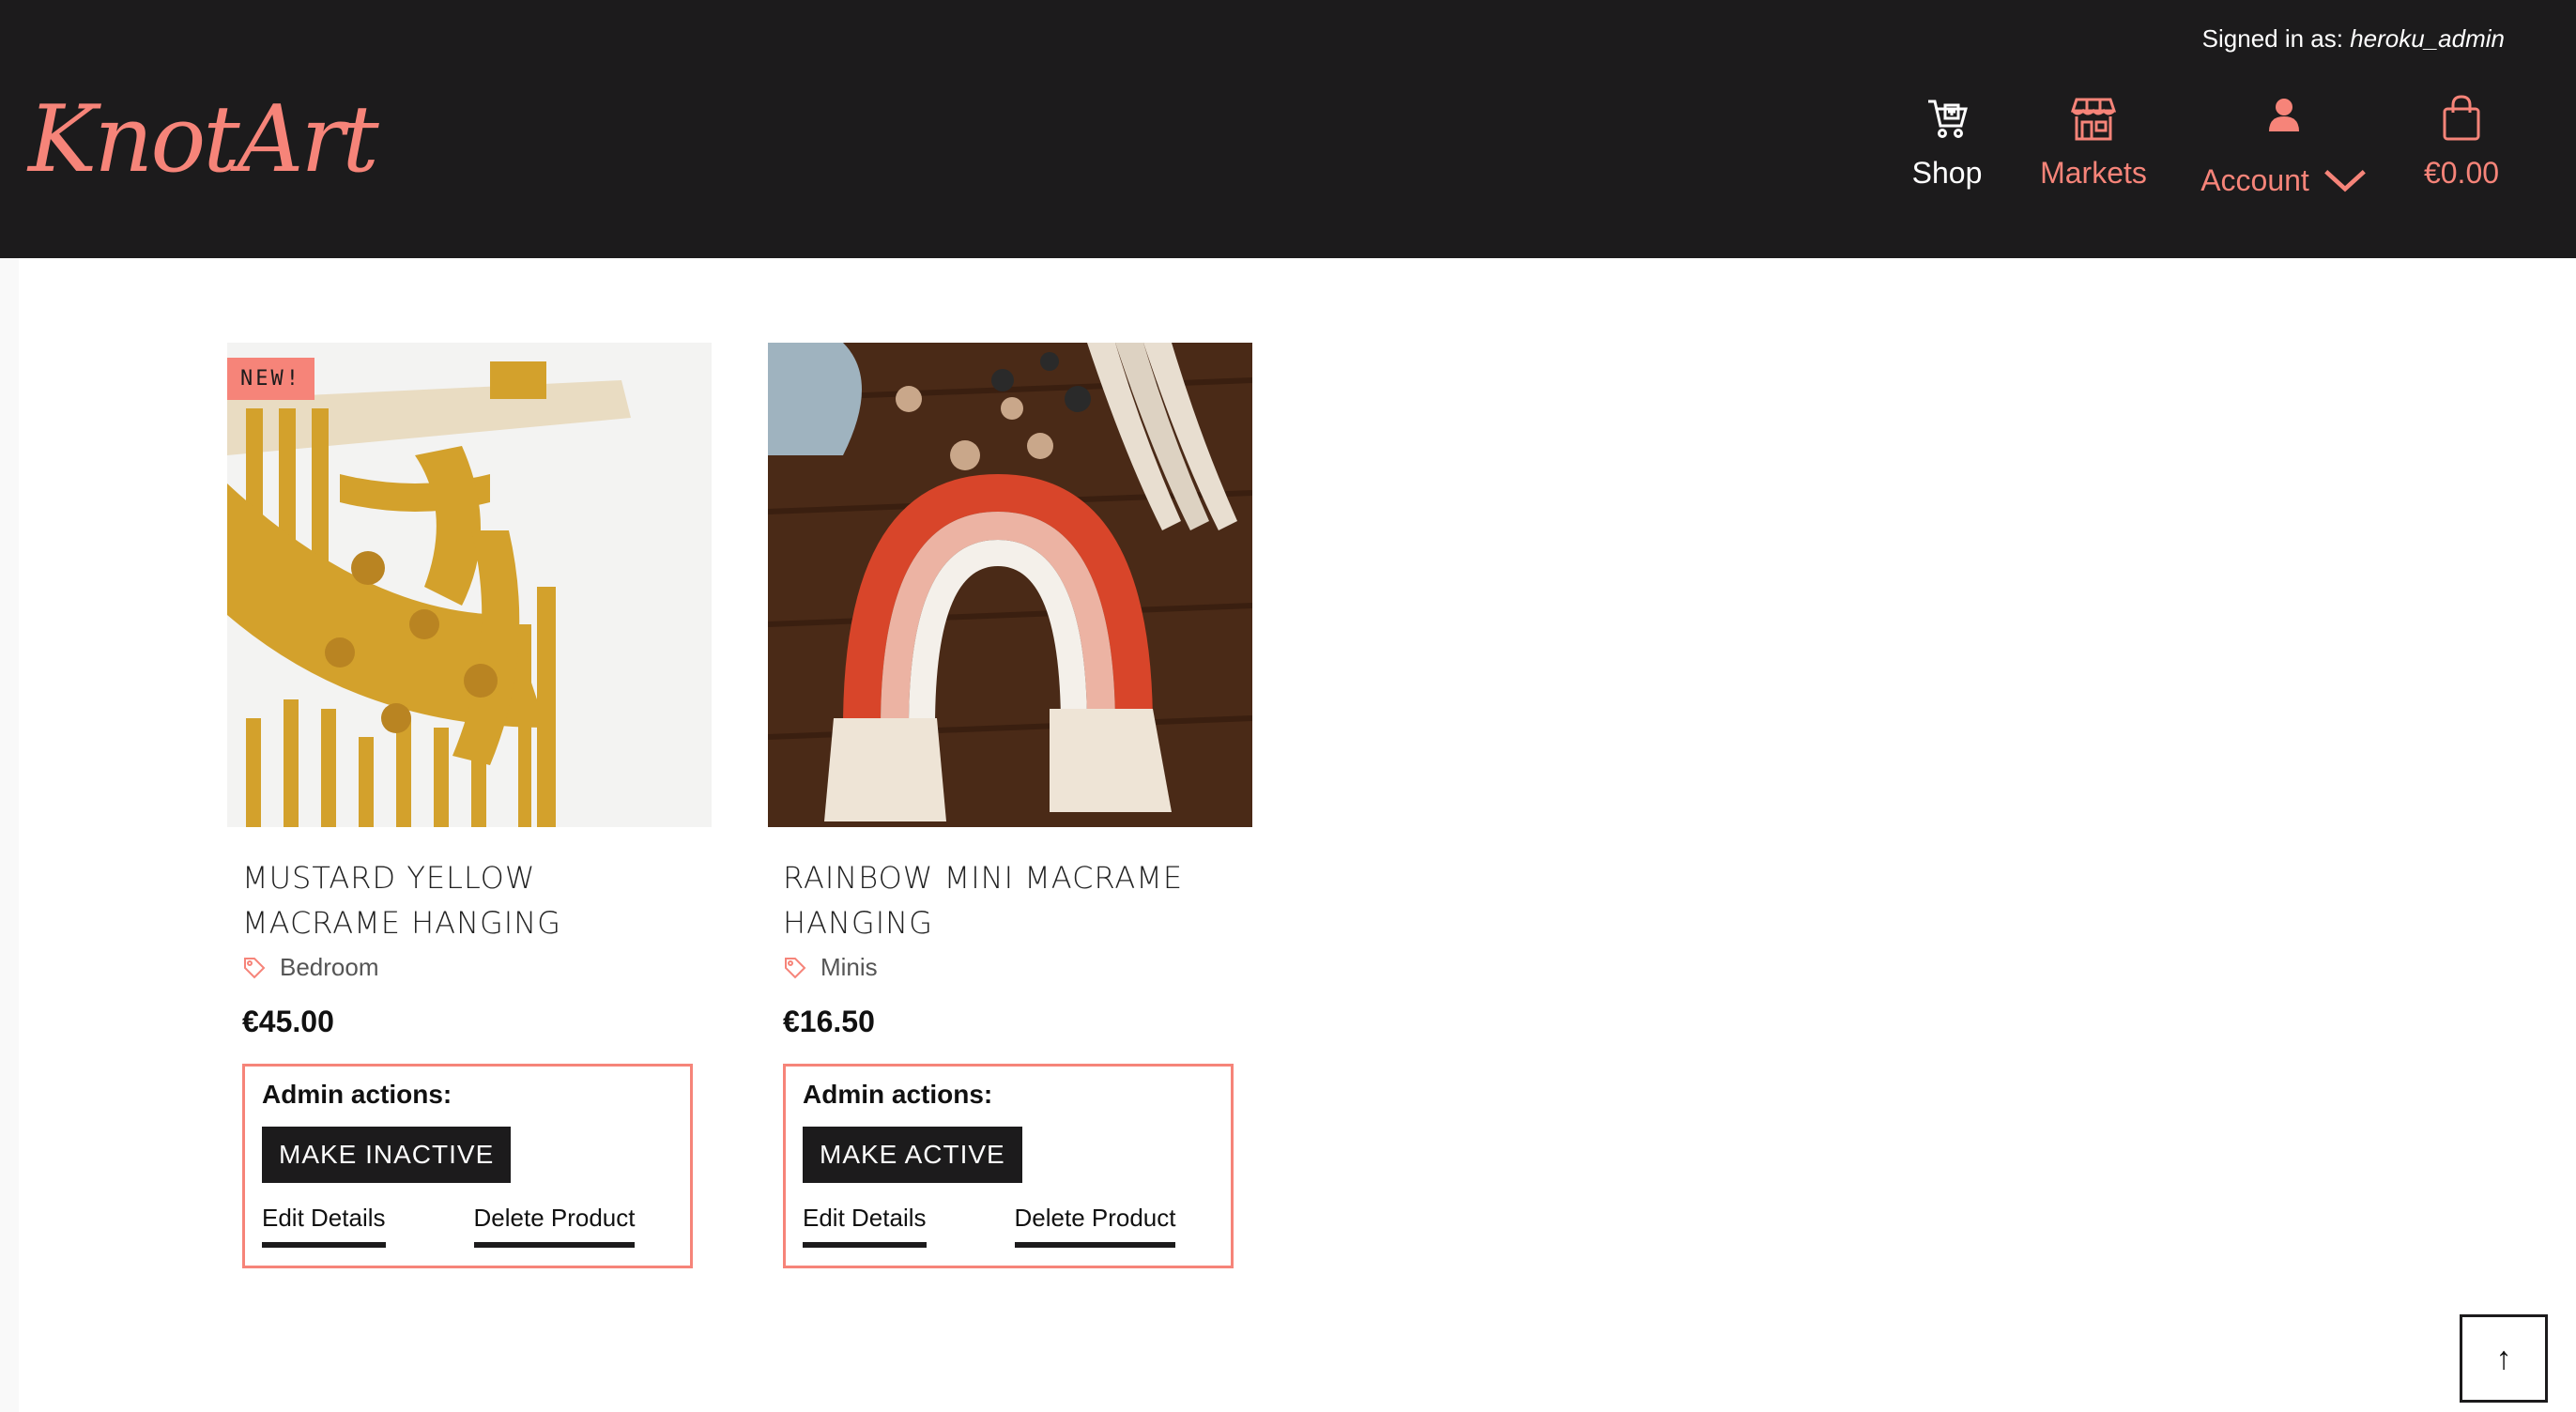 Image resolution: width=2576 pixels, height=1412 pixels. Describe the element at coordinates (2285, 118) in the screenshot. I see `user-icon` at that location.